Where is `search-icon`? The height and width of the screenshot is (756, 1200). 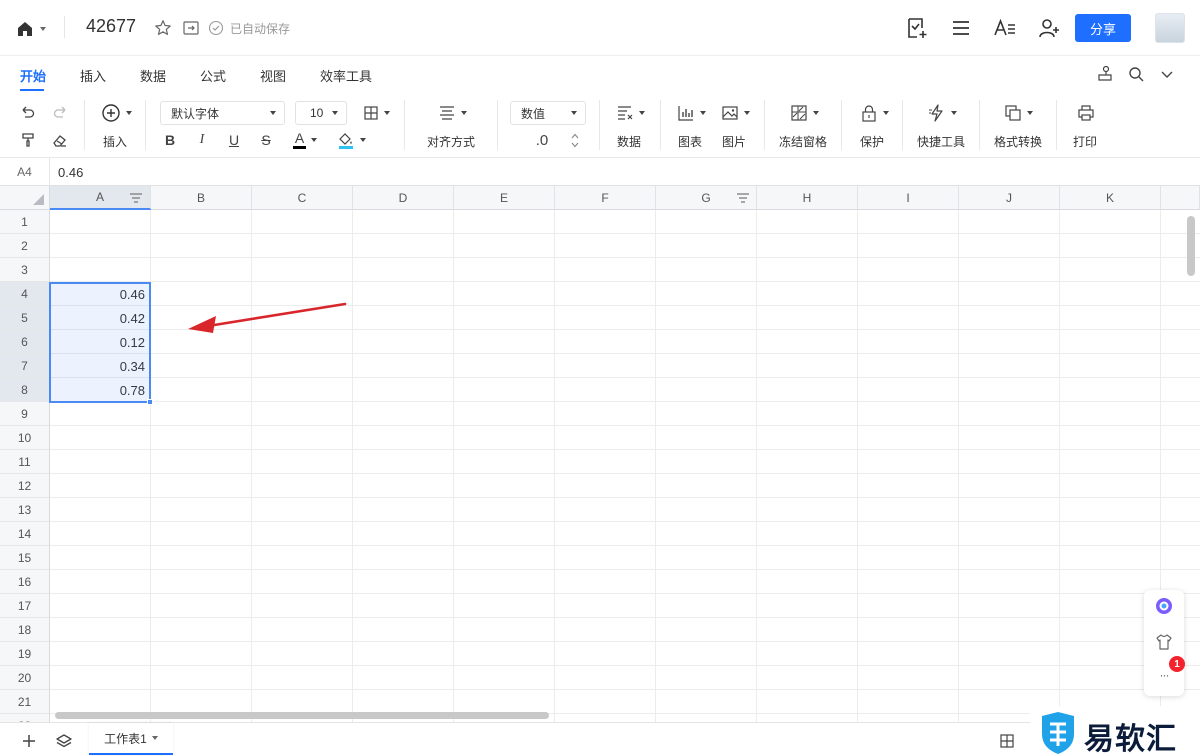
search-icon is located at coordinates (1136, 74).